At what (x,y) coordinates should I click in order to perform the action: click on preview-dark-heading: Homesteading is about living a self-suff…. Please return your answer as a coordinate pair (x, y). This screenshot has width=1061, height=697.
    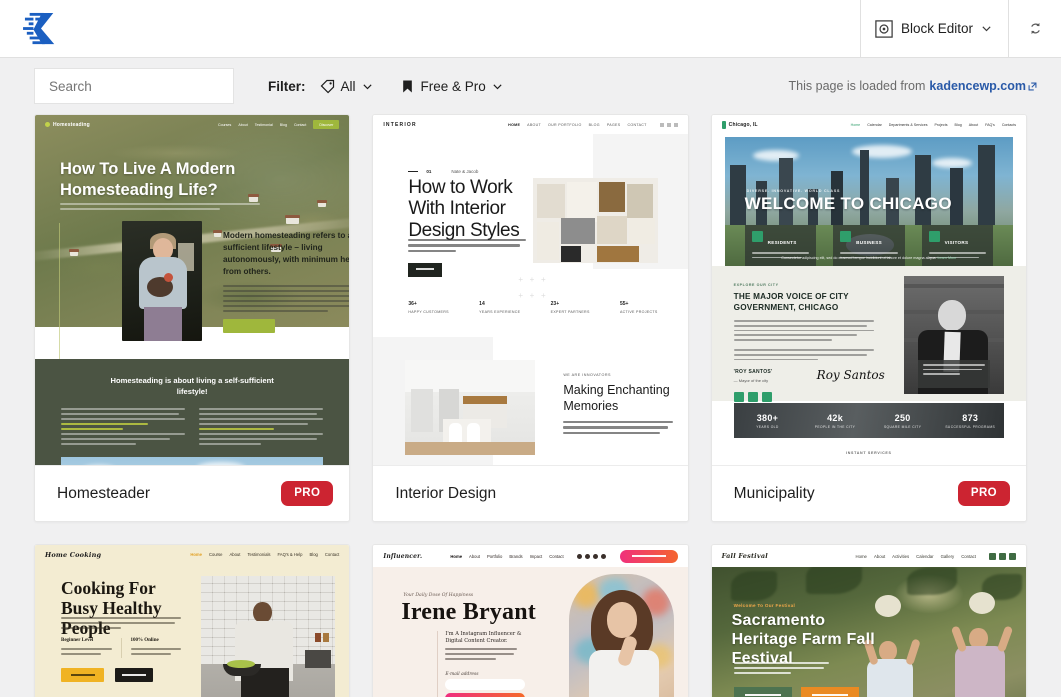
    Looking at the image, I should click on (192, 386).